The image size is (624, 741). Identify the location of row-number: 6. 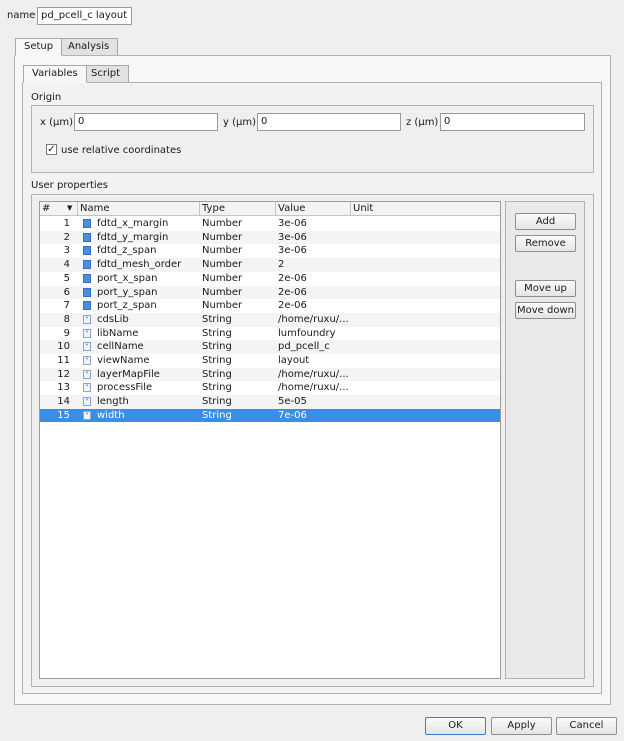
(66, 292).